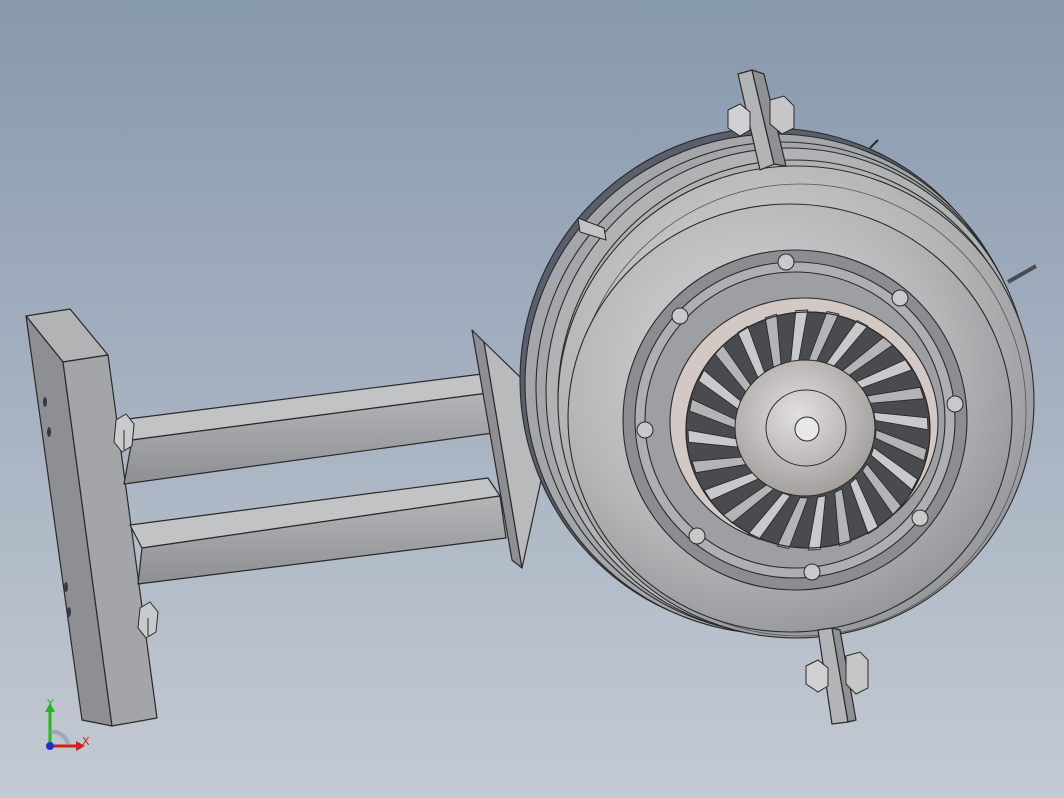 The width and height of the screenshot is (1064, 798). What do you see at coordinates (91, 517) in the screenshot?
I see `mounting-plate` at bounding box center [91, 517].